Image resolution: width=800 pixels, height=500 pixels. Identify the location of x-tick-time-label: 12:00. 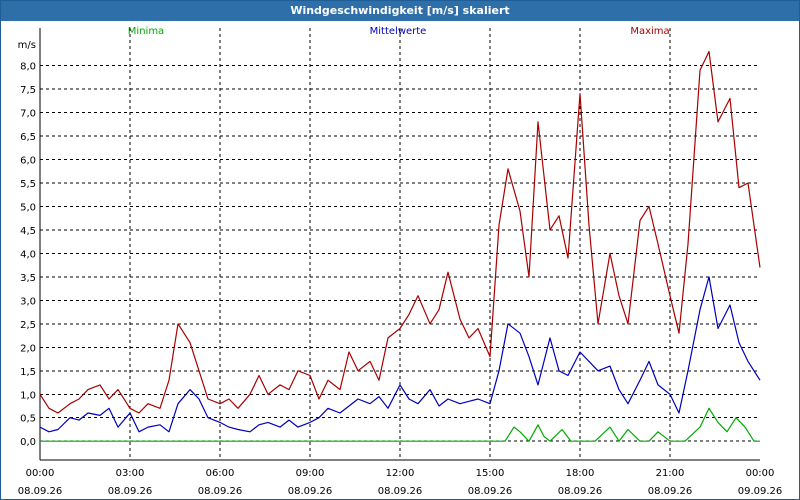
(400, 473).